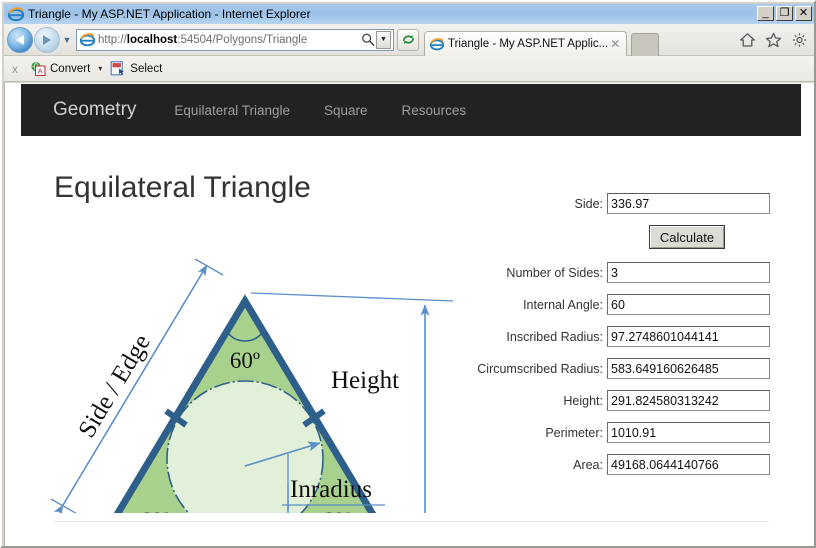 The height and width of the screenshot is (548, 816). What do you see at coordinates (331, 489) in the screenshot?
I see `inradius-label: Inradius` at bounding box center [331, 489].